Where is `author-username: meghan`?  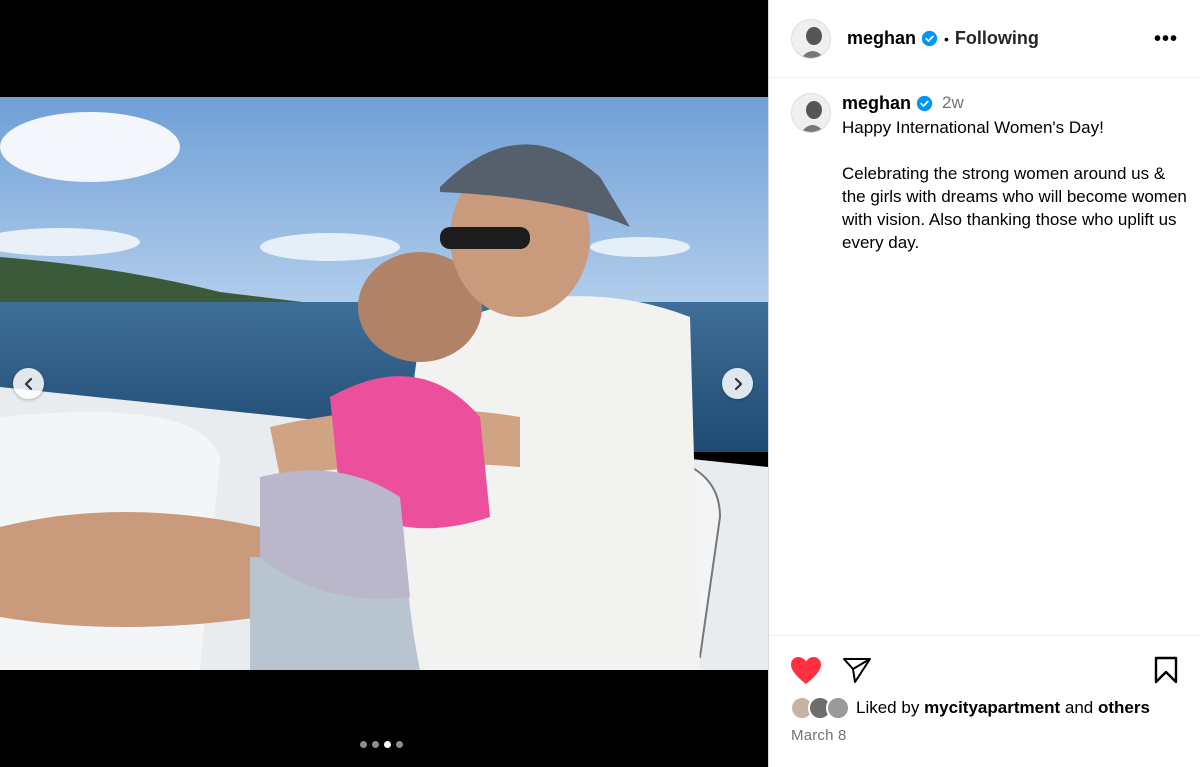 author-username: meghan is located at coordinates (881, 38).